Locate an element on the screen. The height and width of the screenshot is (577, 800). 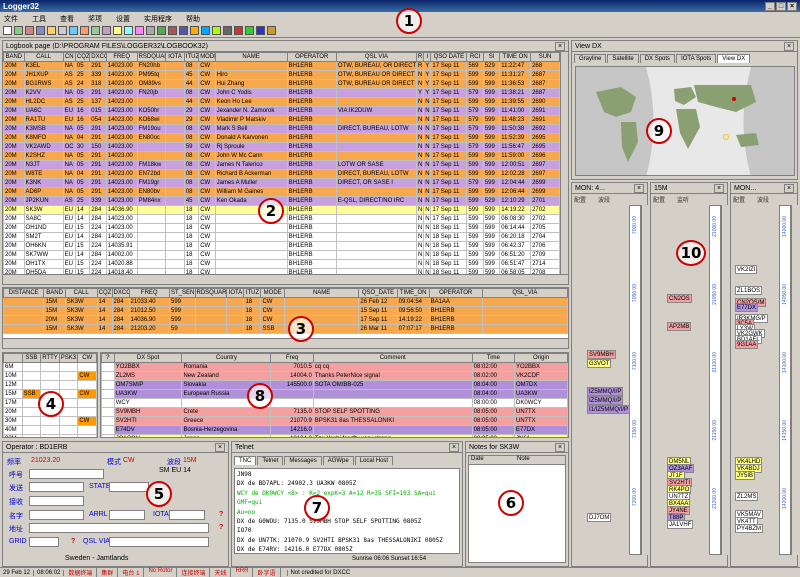
call-input is located at coordinates (66, 474).